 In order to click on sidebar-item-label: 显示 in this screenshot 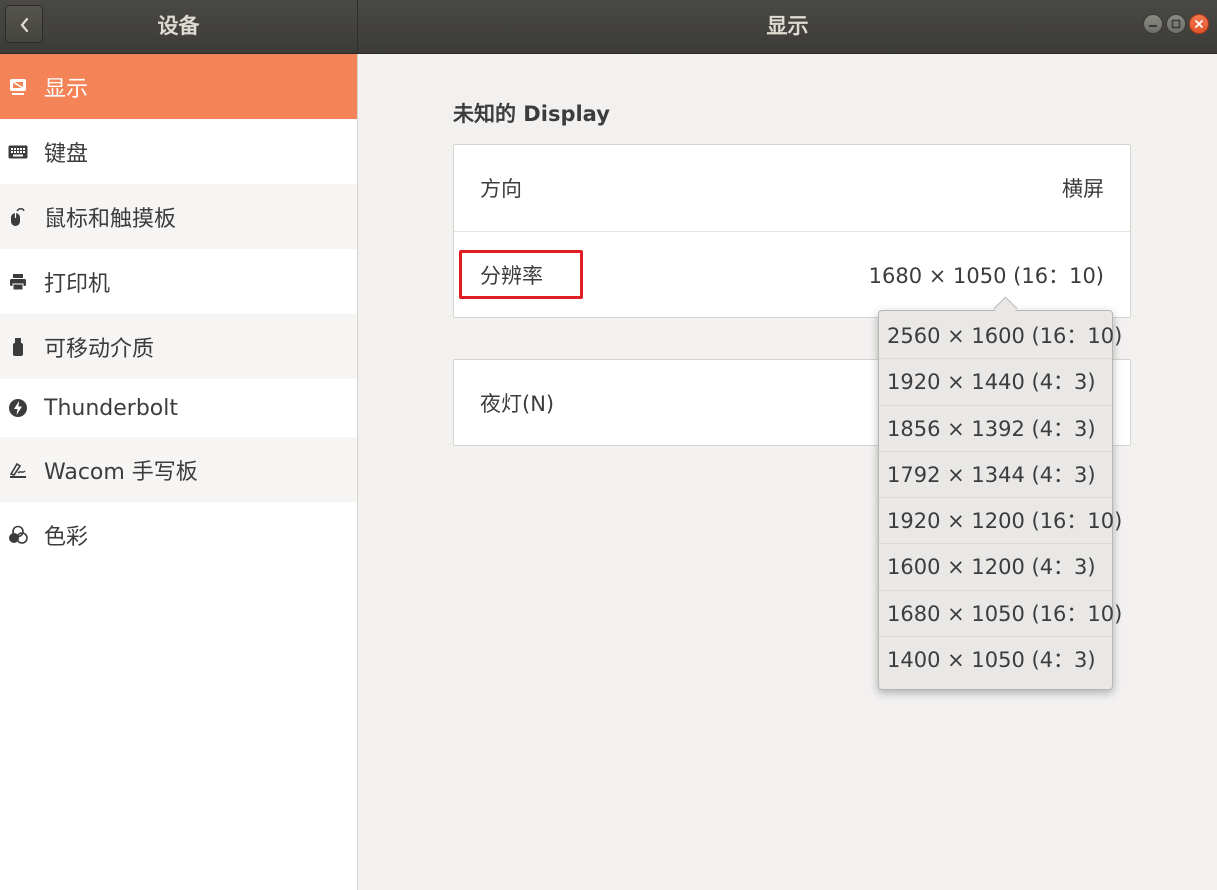, I will do `click(66, 89)`.